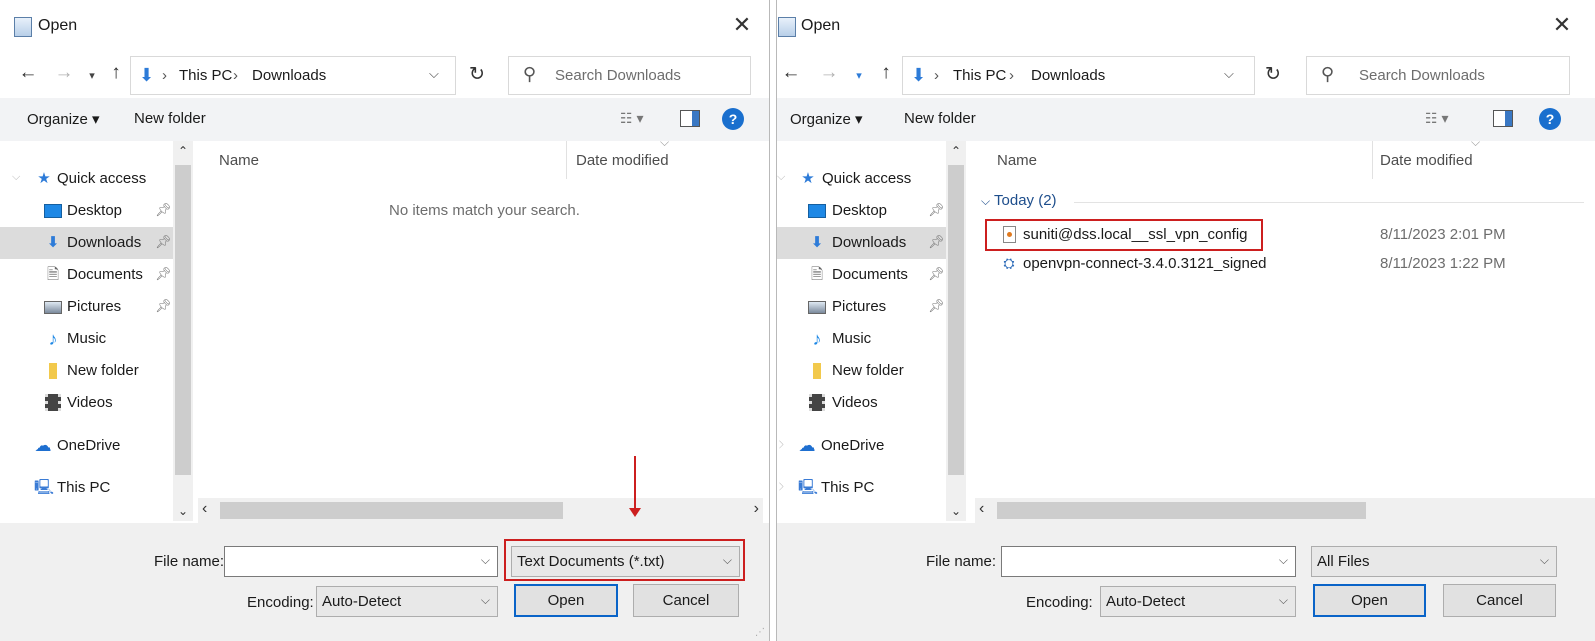 The width and height of the screenshot is (1595, 641). I want to click on sidebar-item-onedrive: ⌵ ☁ OneDrive, so click(861, 446).